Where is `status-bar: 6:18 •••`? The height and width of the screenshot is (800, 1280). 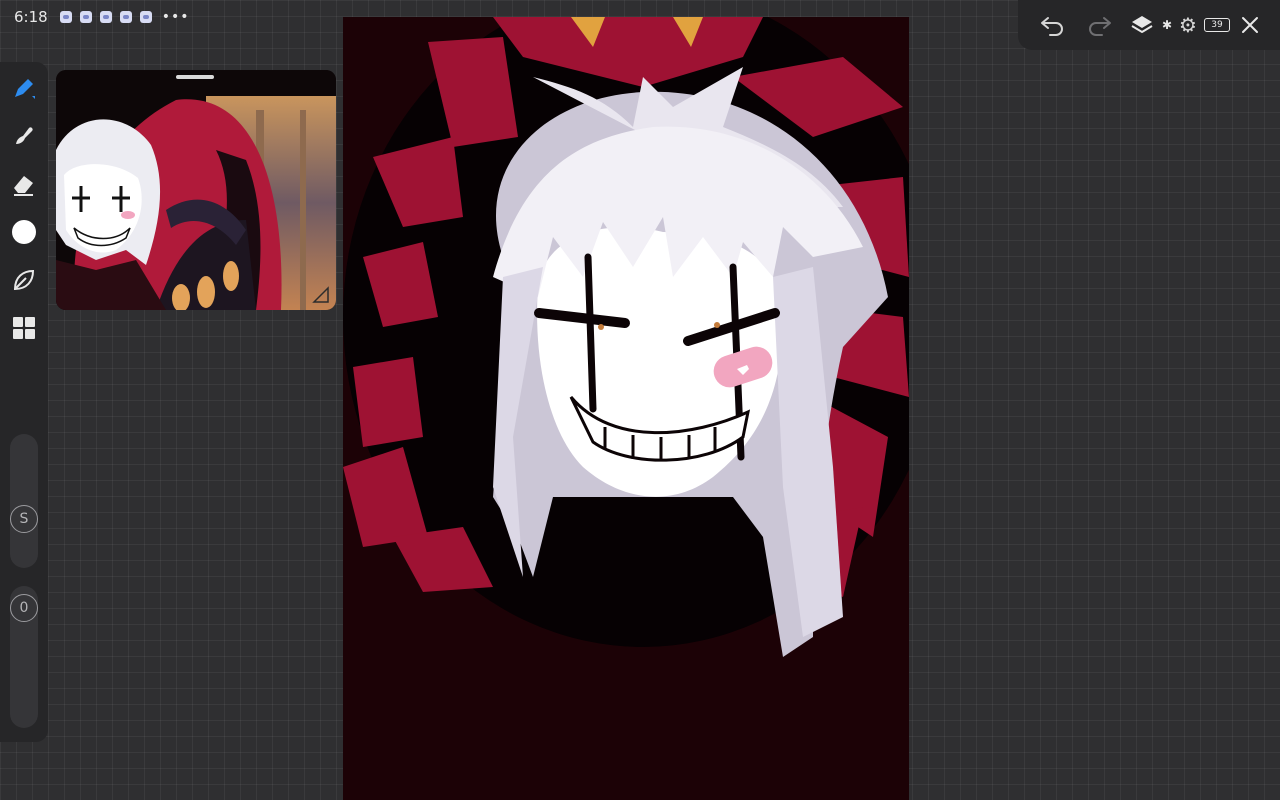
status-bar: 6:18 ••• is located at coordinates (94, 17).